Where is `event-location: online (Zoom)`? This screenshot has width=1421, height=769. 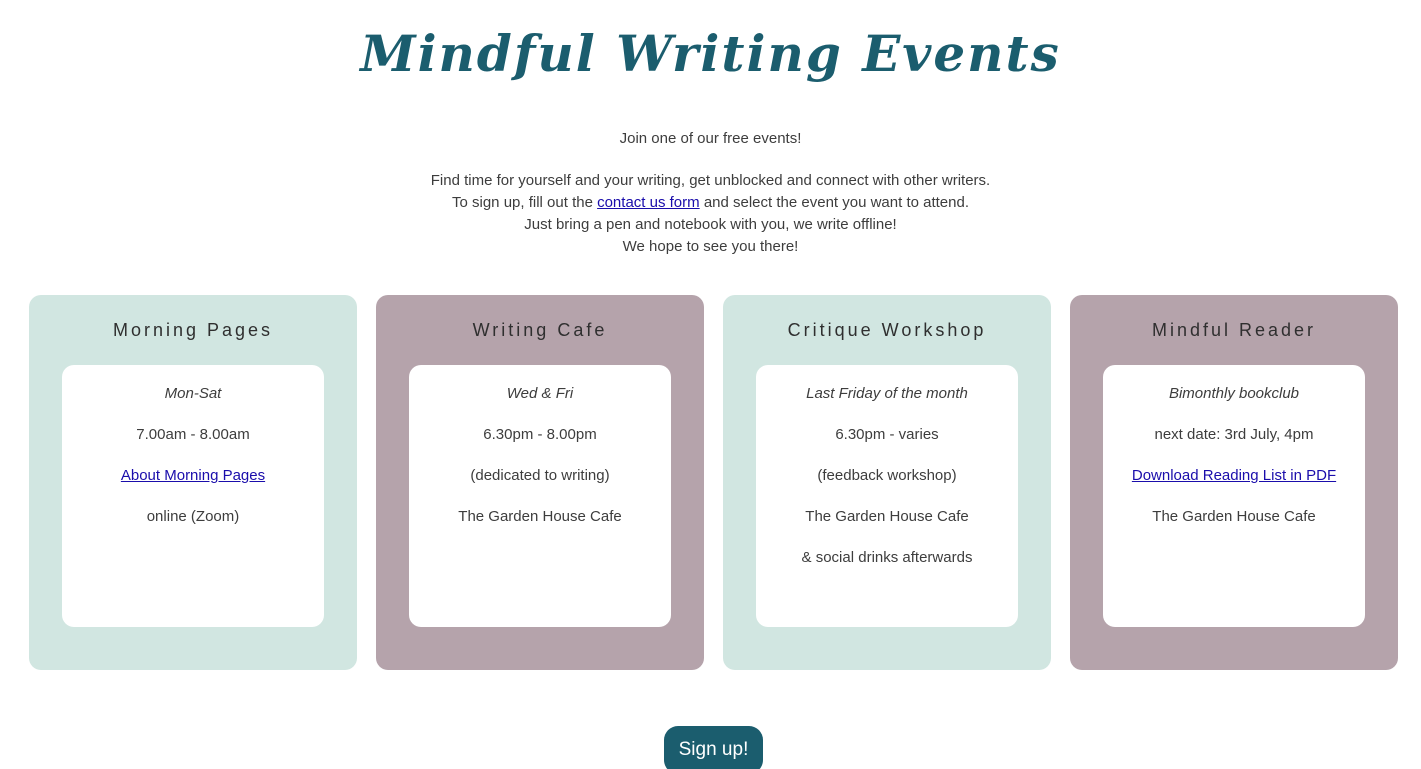 event-location: online (Zoom) is located at coordinates (193, 516).